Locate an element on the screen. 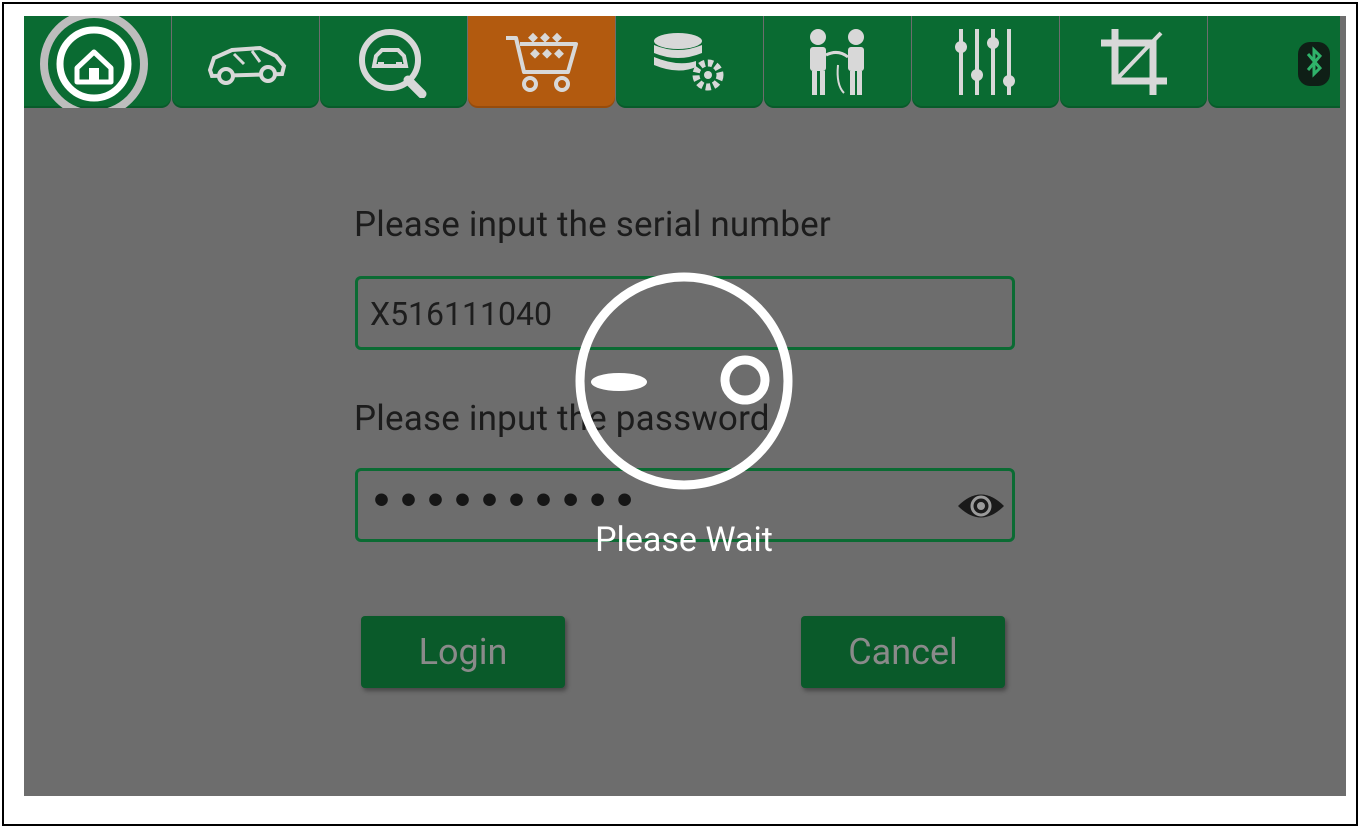 The image size is (1362, 830). please-wait-text: Please Wait is located at coordinates (684, 540).